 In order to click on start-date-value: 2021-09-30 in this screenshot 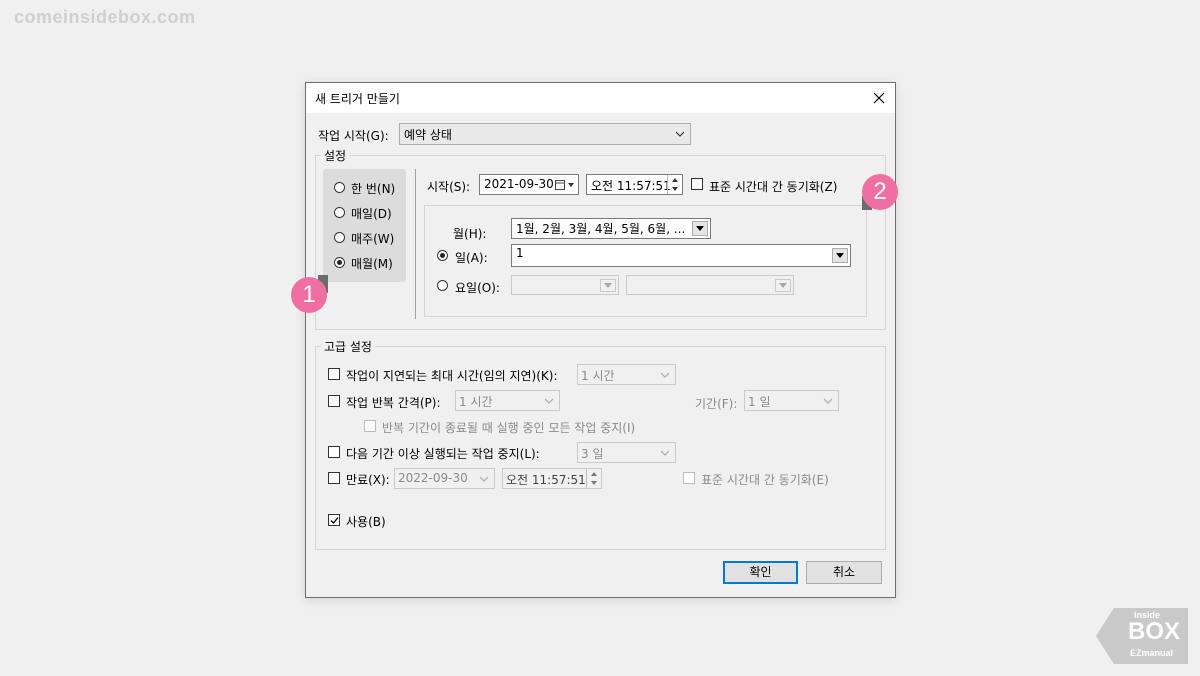, I will do `click(519, 184)`.